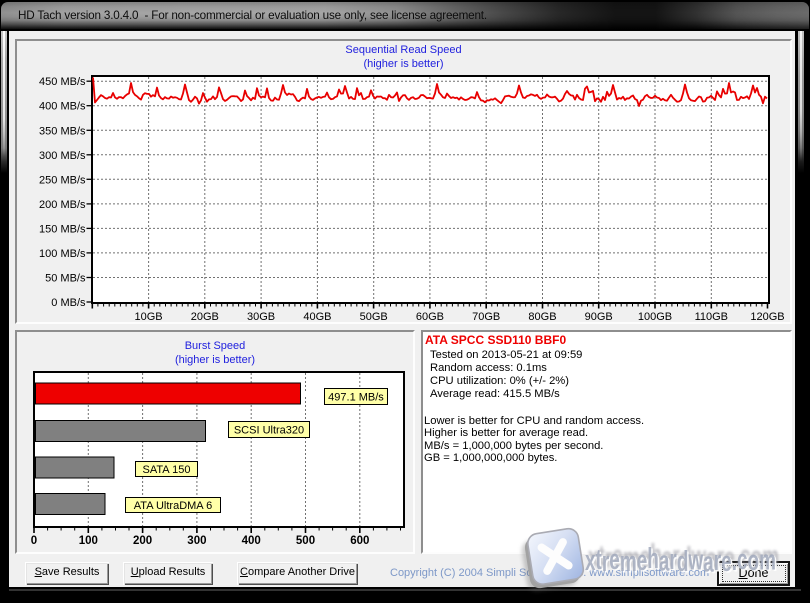  I want to click on svg-text: 20GB, so click(205, 317).